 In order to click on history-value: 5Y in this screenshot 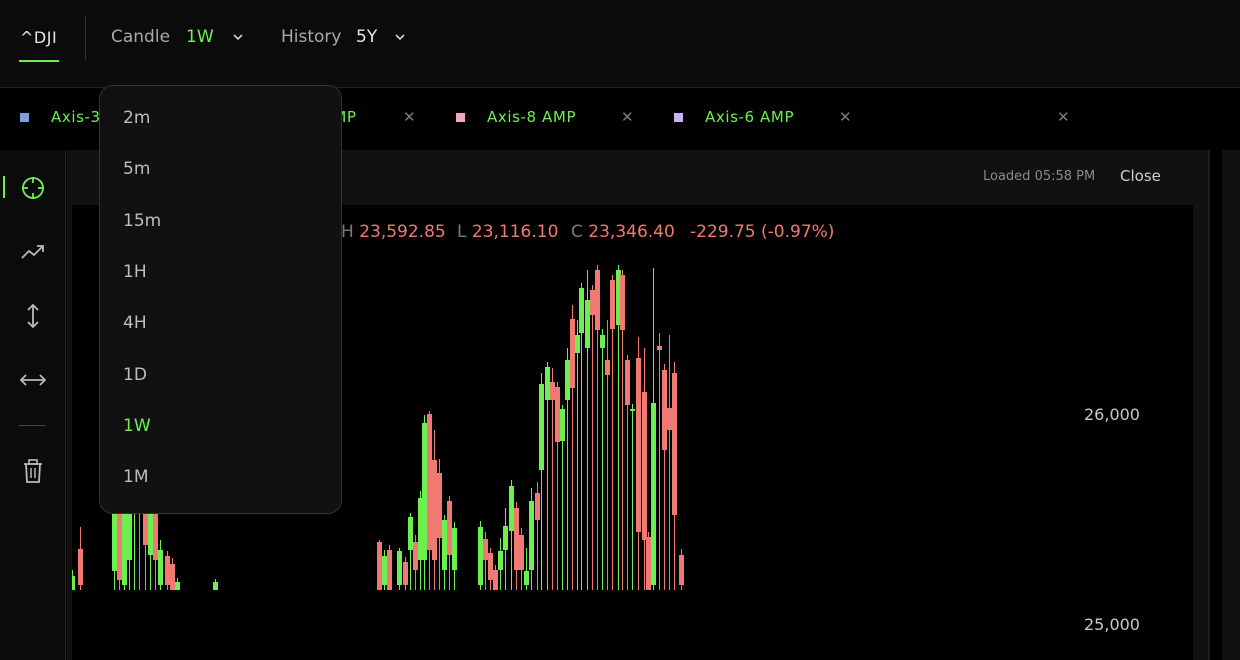, I will do `click(366, 37)`.